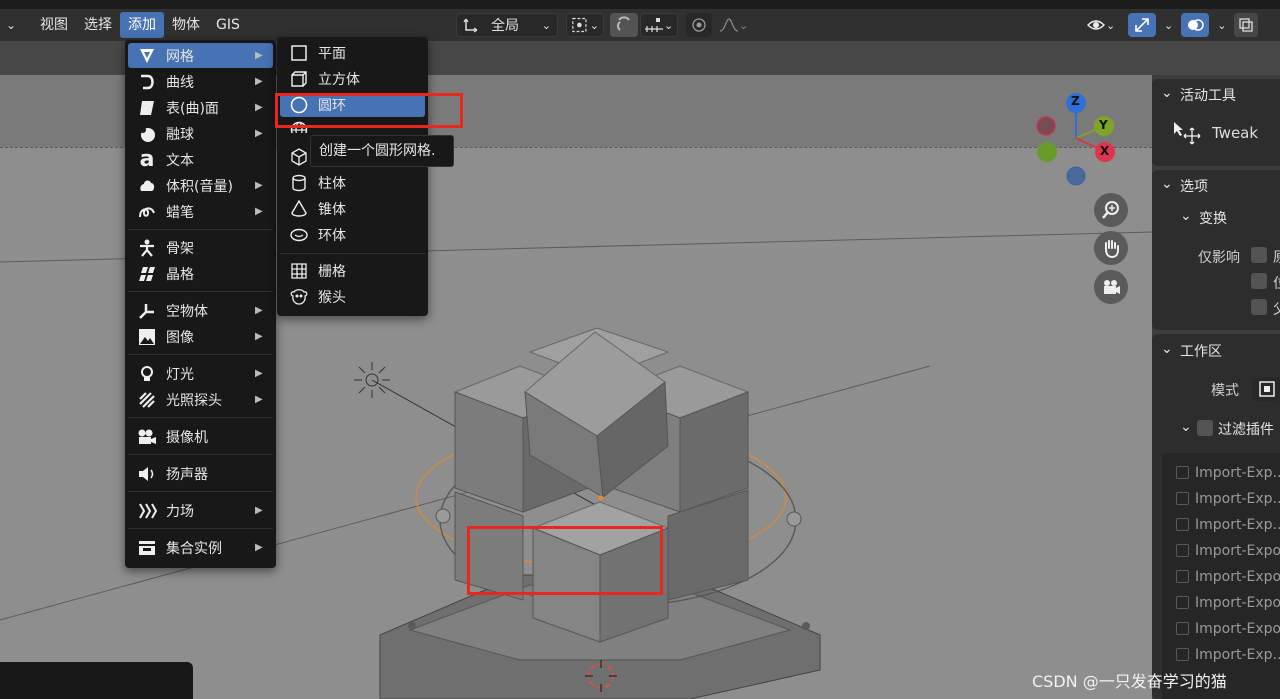 The height and width of the screenshot is (699, 1280). Describe the element at coordinates (200, 373) in the screenshot. I see `add-menu-item-light: 灯光 ▶` at that location.